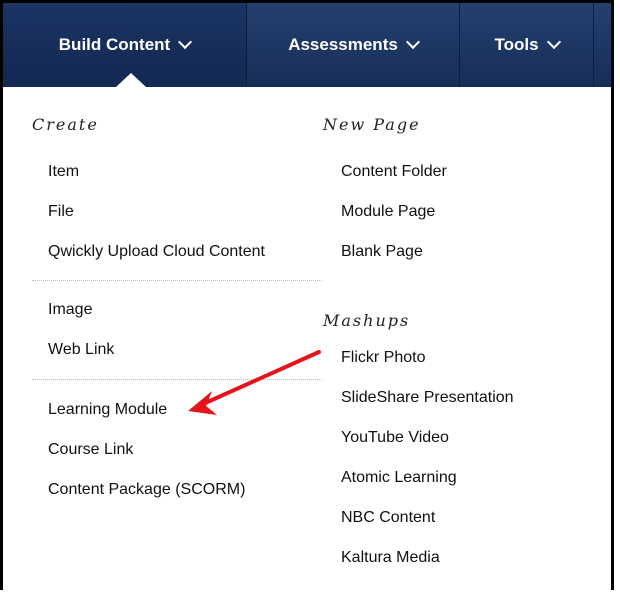  Describe the element at coordinates (131, 80) in the screenshot. I see `dropdown-pointer` at that location.